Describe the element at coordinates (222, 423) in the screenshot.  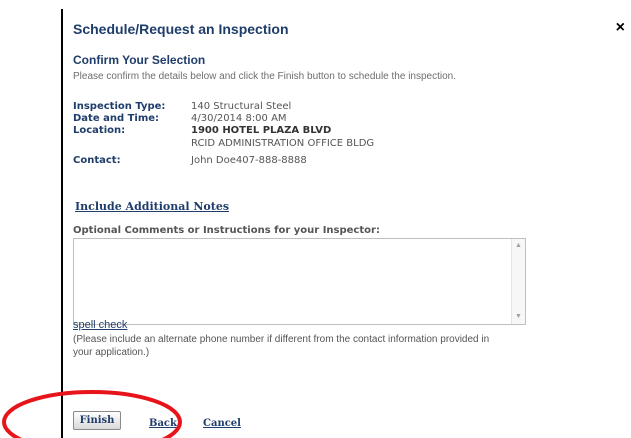
I see `cancel-link: Cancel` at that location.